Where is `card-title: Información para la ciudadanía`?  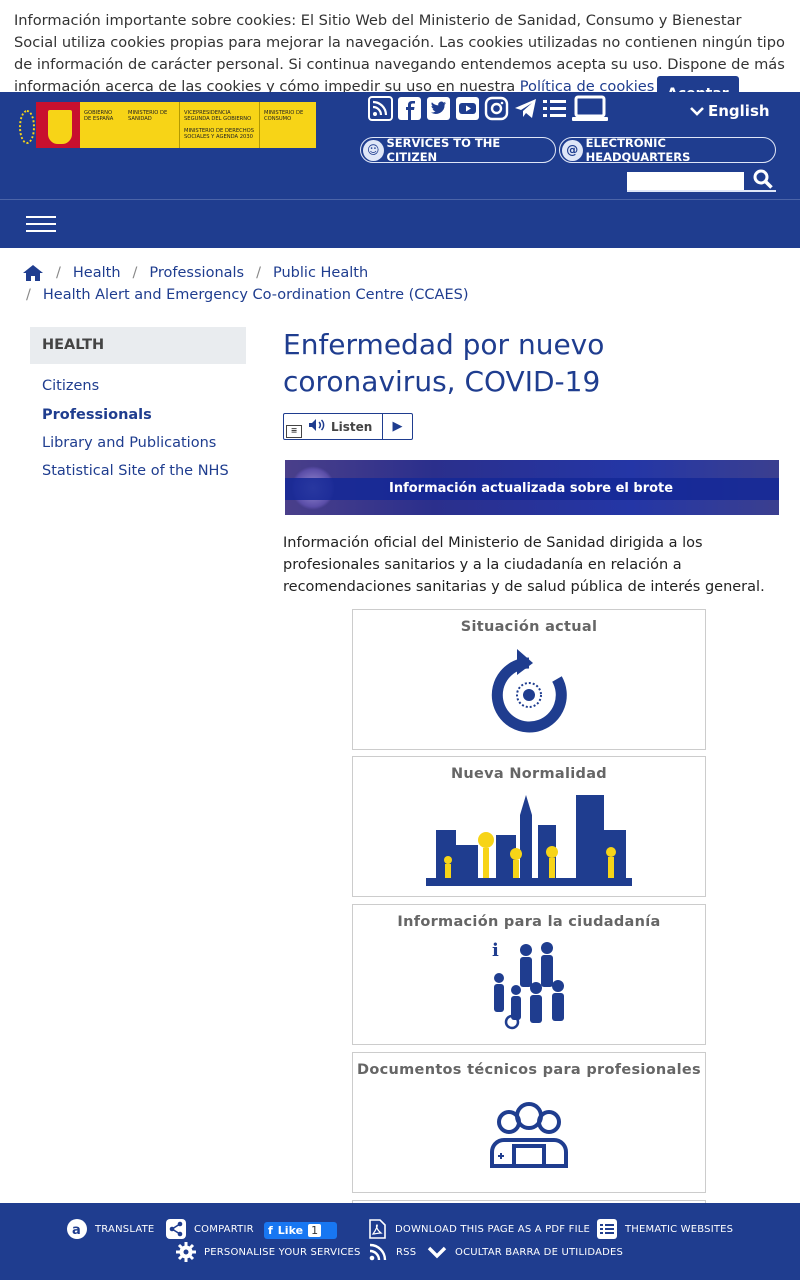
card-title: Información para la ciudadanía is located at coordinates (529, 922).